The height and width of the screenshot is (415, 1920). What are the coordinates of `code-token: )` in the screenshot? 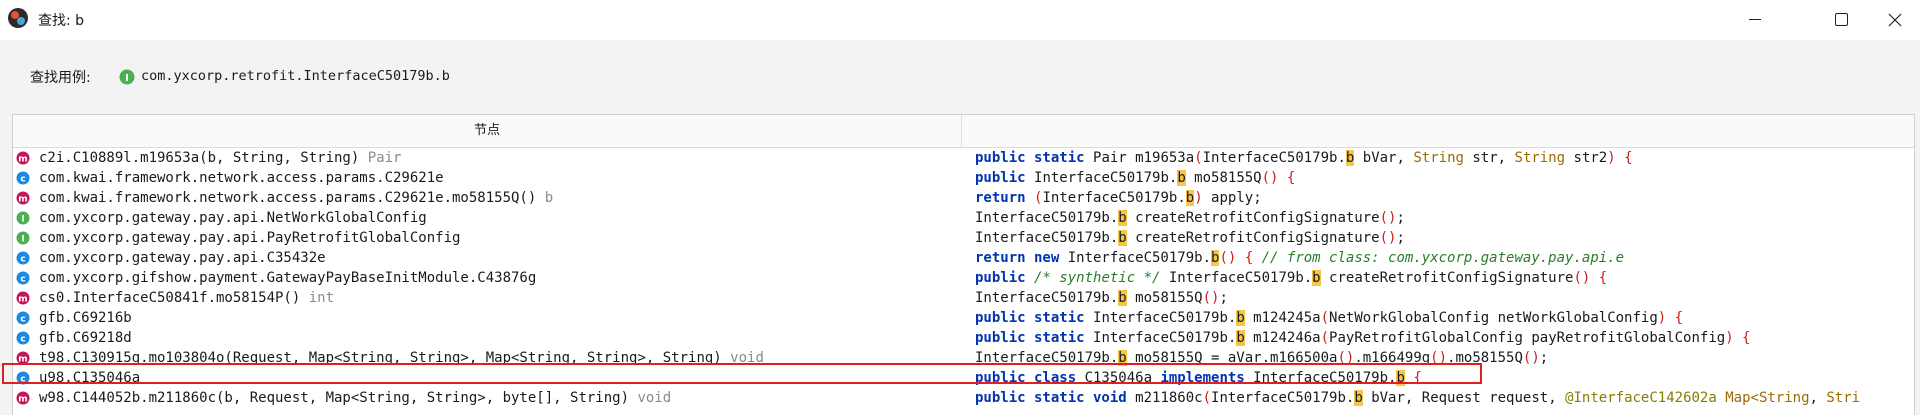 It's located at (1198, 198).